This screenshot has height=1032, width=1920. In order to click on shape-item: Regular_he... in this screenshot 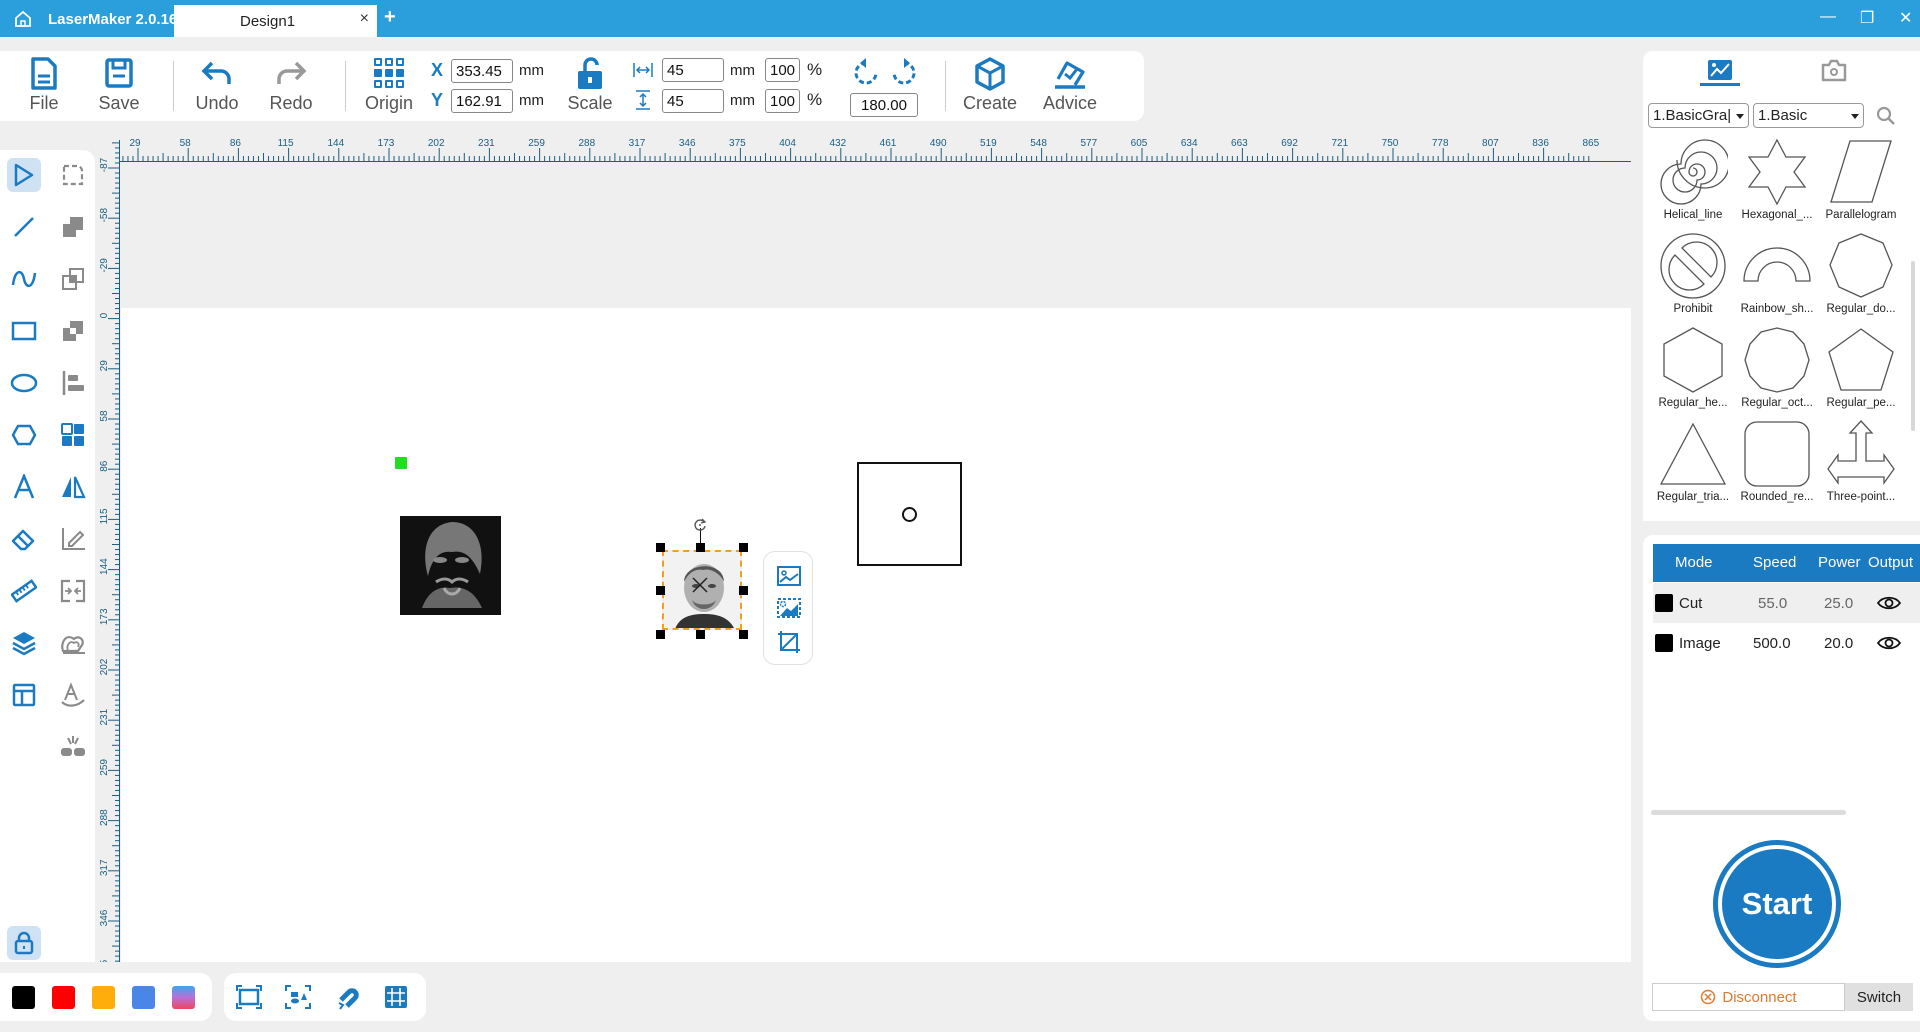, I will do `click(1693, 371)`.